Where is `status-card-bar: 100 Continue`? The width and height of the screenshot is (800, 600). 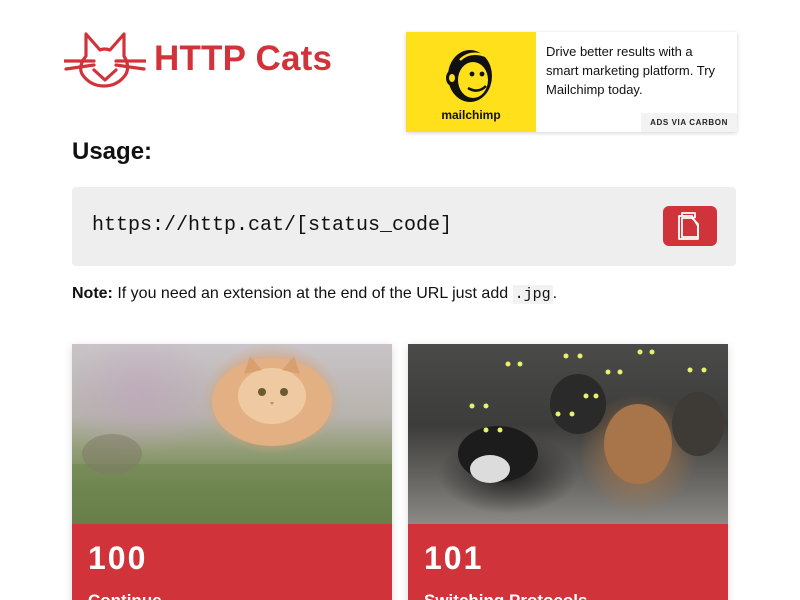
status-card-bar: 100 Continue is located at coordinates (232, 562).